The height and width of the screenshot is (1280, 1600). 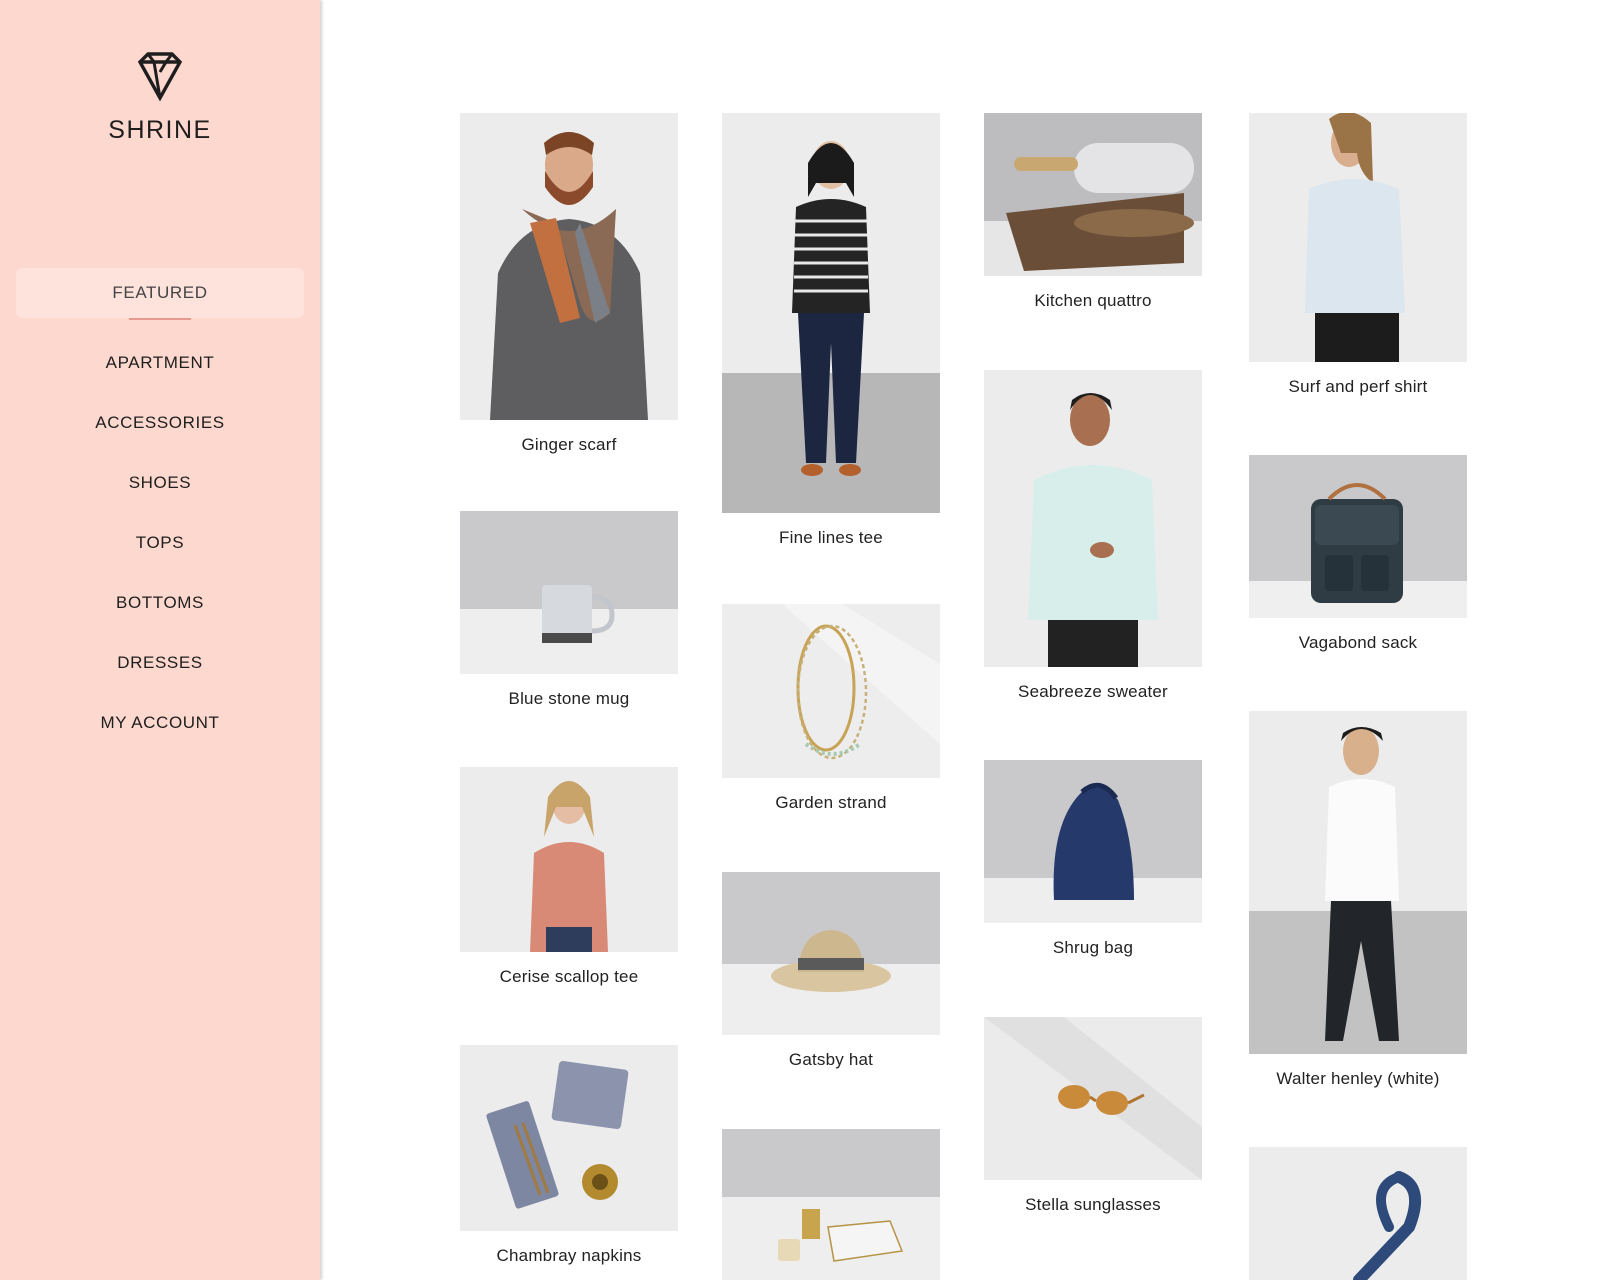 I want to click on product-card-garden-strand: Garden strand, so click(x=831, y=708).